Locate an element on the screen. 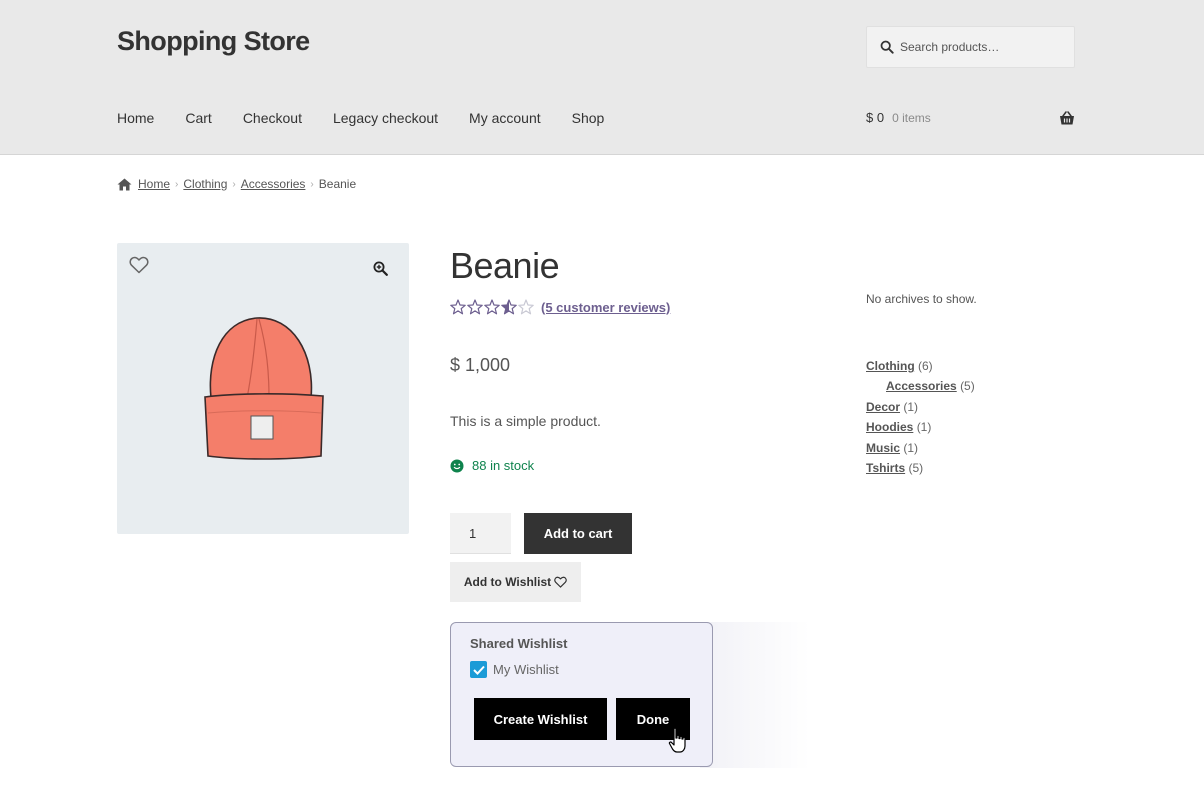  category-count: (6) is located at coordinates (925, 366).